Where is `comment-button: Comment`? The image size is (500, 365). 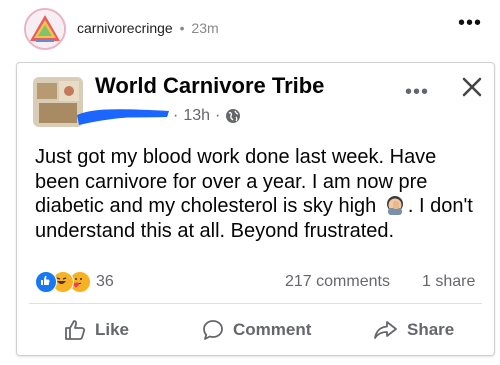 comment-button: Comment is located at coordinates (256, 330).